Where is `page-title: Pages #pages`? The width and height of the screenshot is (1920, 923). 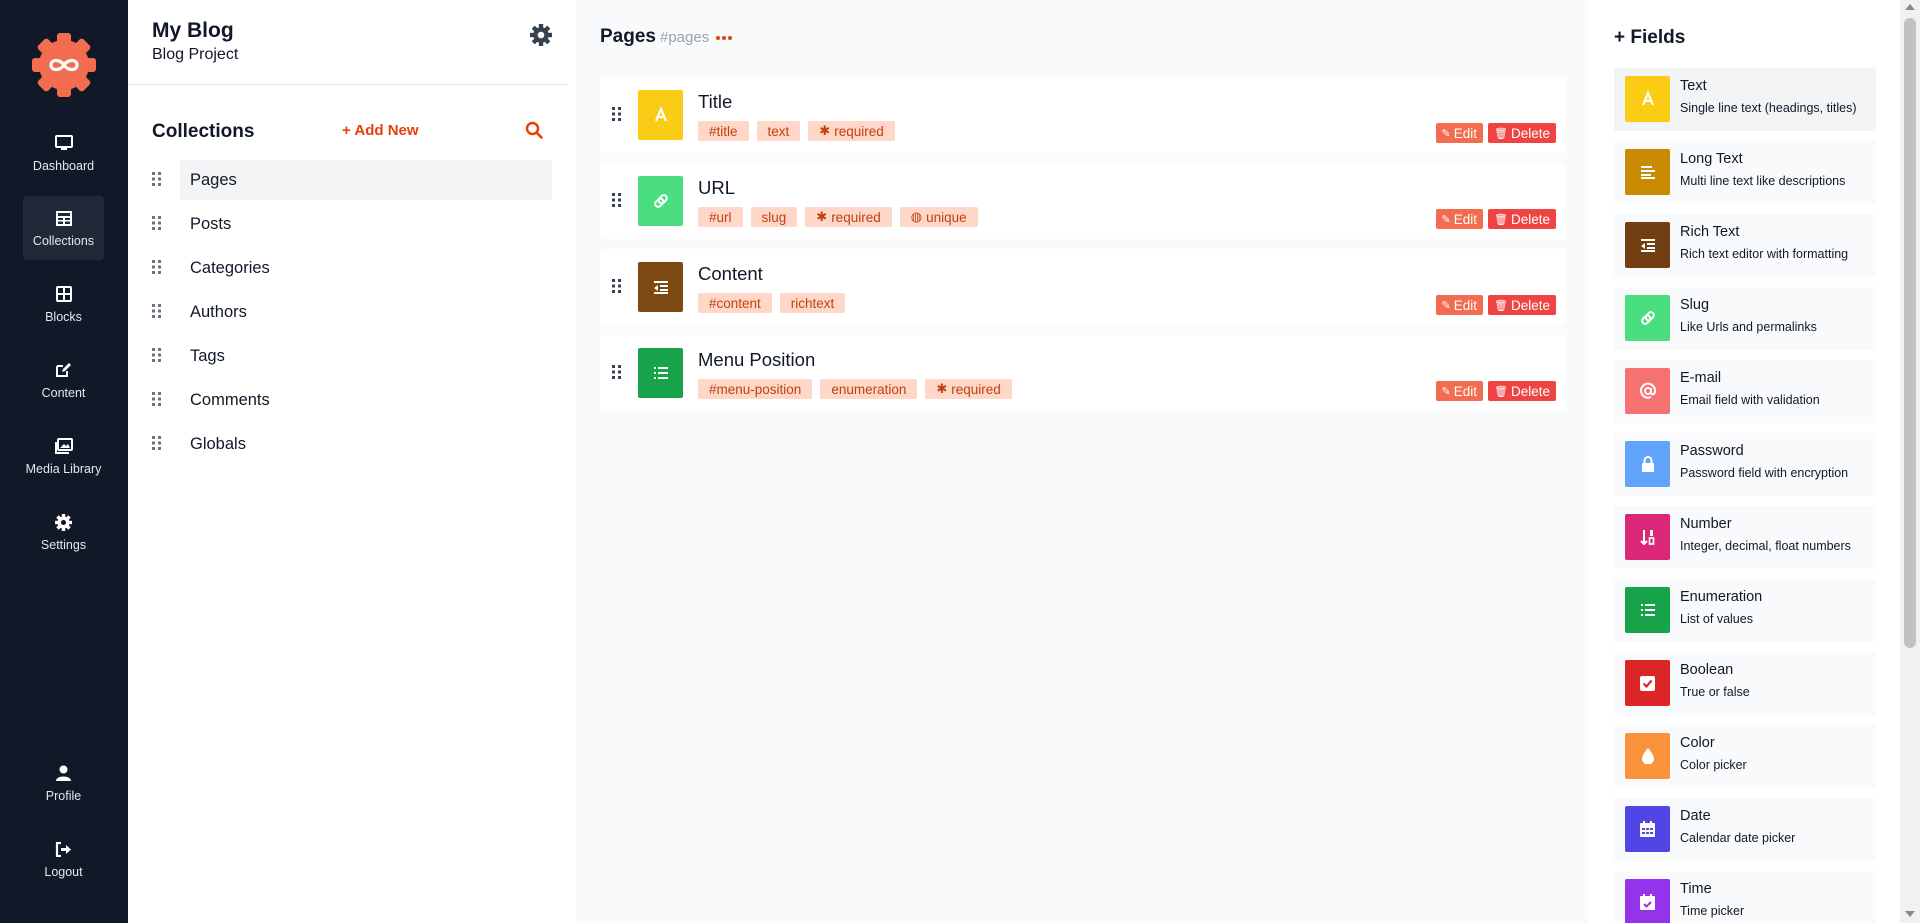
page-title: Pages #pages is located at coordinates (654, 37).